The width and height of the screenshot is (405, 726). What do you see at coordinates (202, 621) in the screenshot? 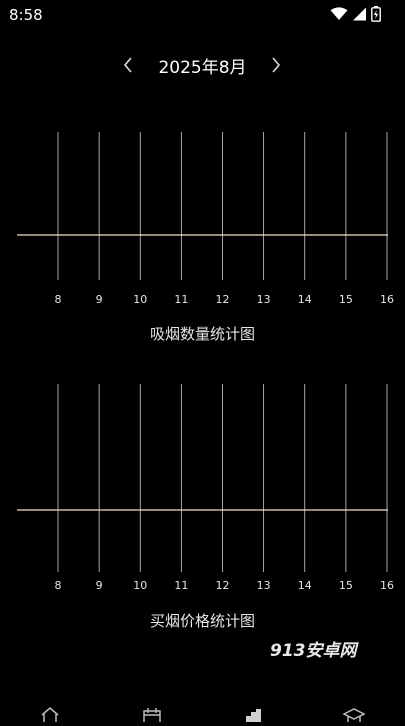
I see `chart-title: 买烟价格统计图` at bounding box center [202, 621].